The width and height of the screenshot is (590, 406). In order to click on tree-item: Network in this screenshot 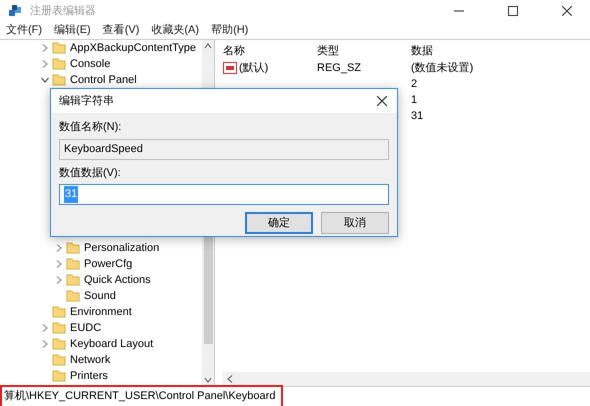, I will do `click(101, 360)`.